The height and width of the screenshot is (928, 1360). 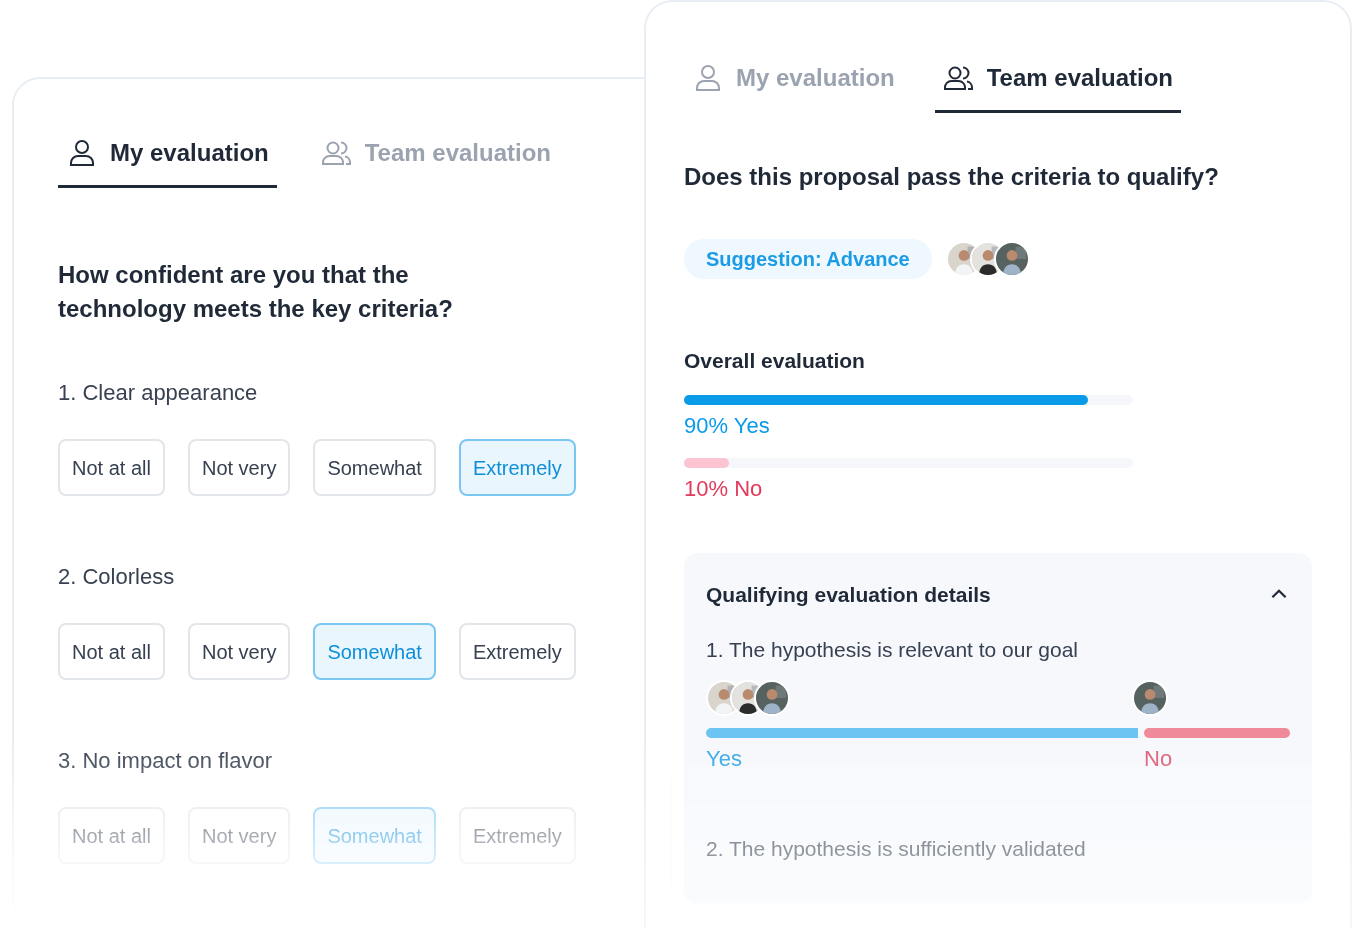 I want to click on question-text: Does this proposal pass the criteria to qualify?, so click(x=952, y=177).